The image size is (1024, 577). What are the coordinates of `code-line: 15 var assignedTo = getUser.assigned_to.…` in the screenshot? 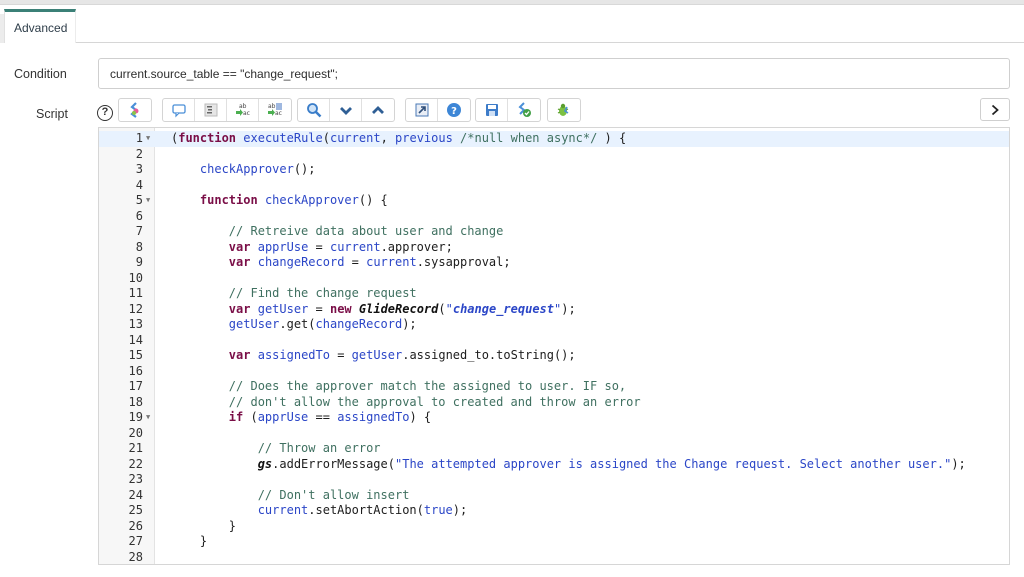 It's located at (554, 356).